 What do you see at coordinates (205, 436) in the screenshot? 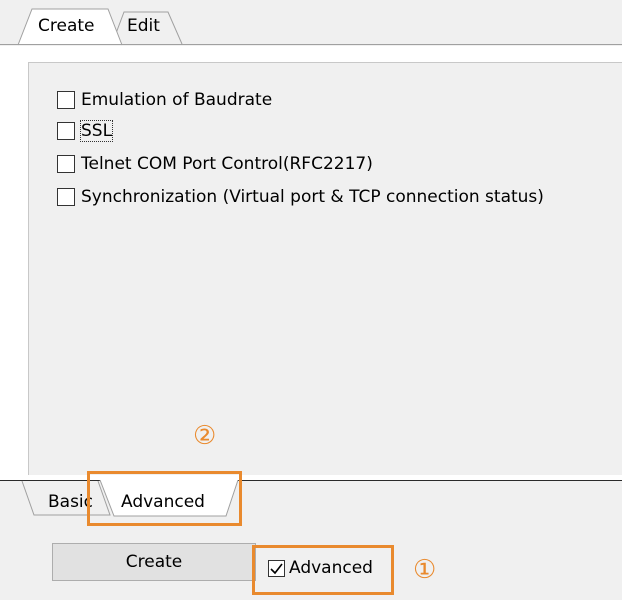
I see `callout-two: ②` at bounding box center [205, 436].